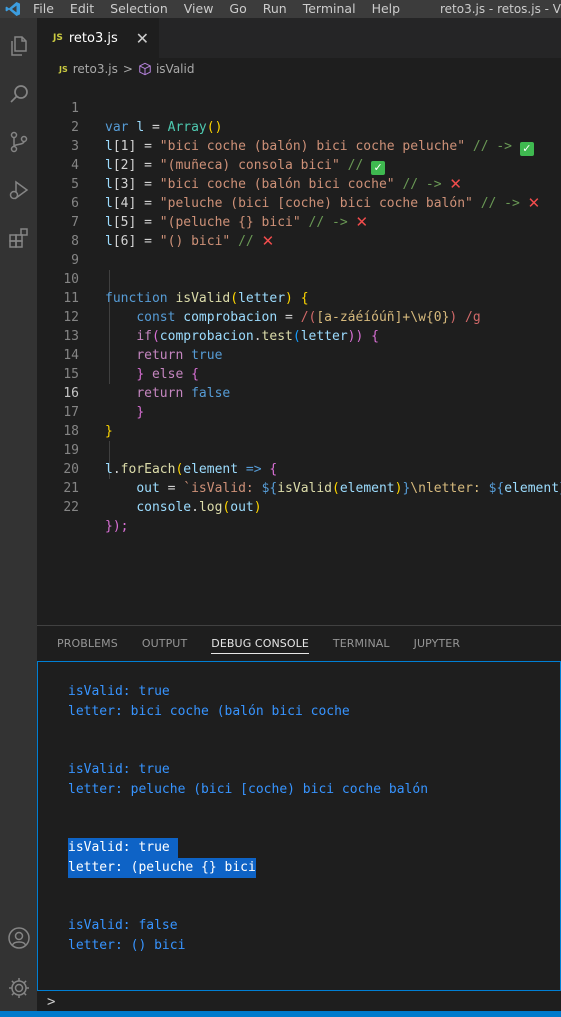  Describe the element at coordinates (299, 392) in the screenshot. I see `code-line-current: 16 }` at that location.